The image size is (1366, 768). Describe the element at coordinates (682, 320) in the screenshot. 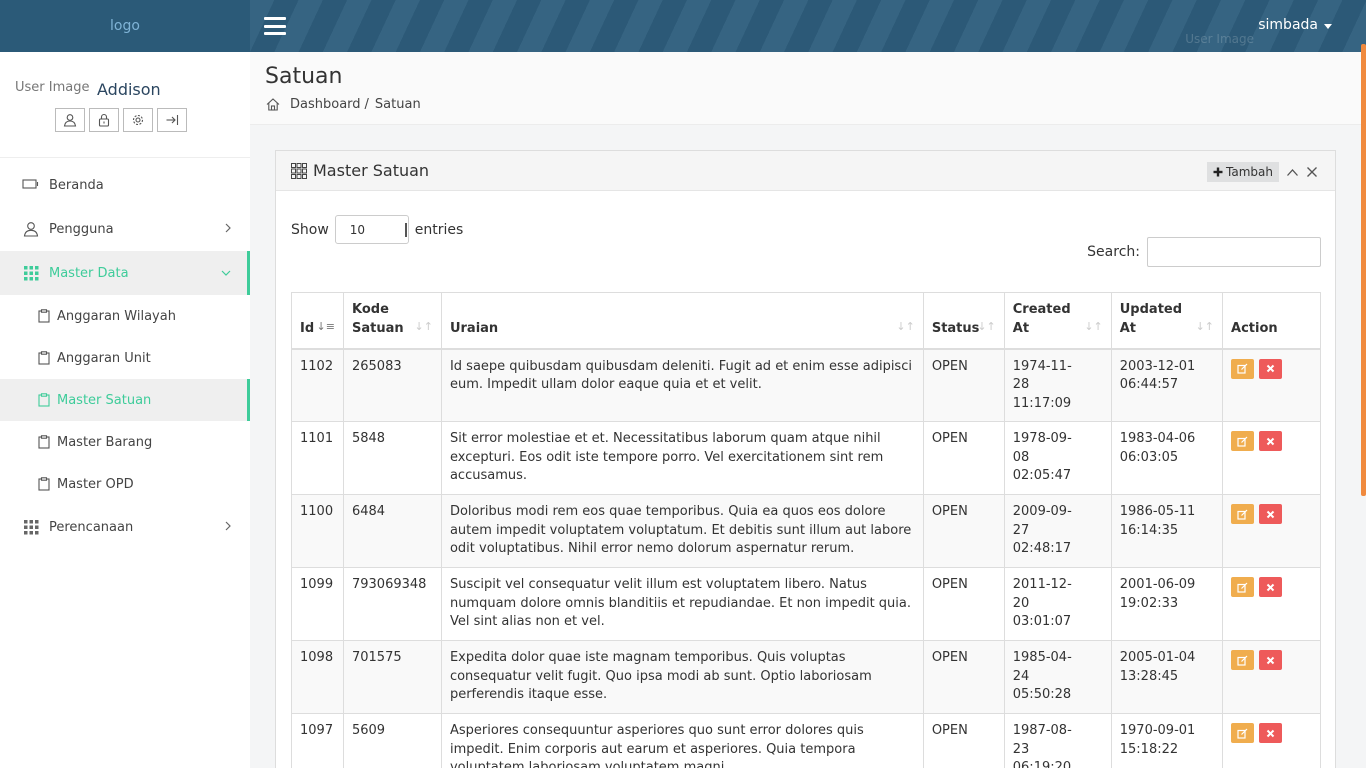

I see `column-header-uraian: Uraian ↓↑` at that location.